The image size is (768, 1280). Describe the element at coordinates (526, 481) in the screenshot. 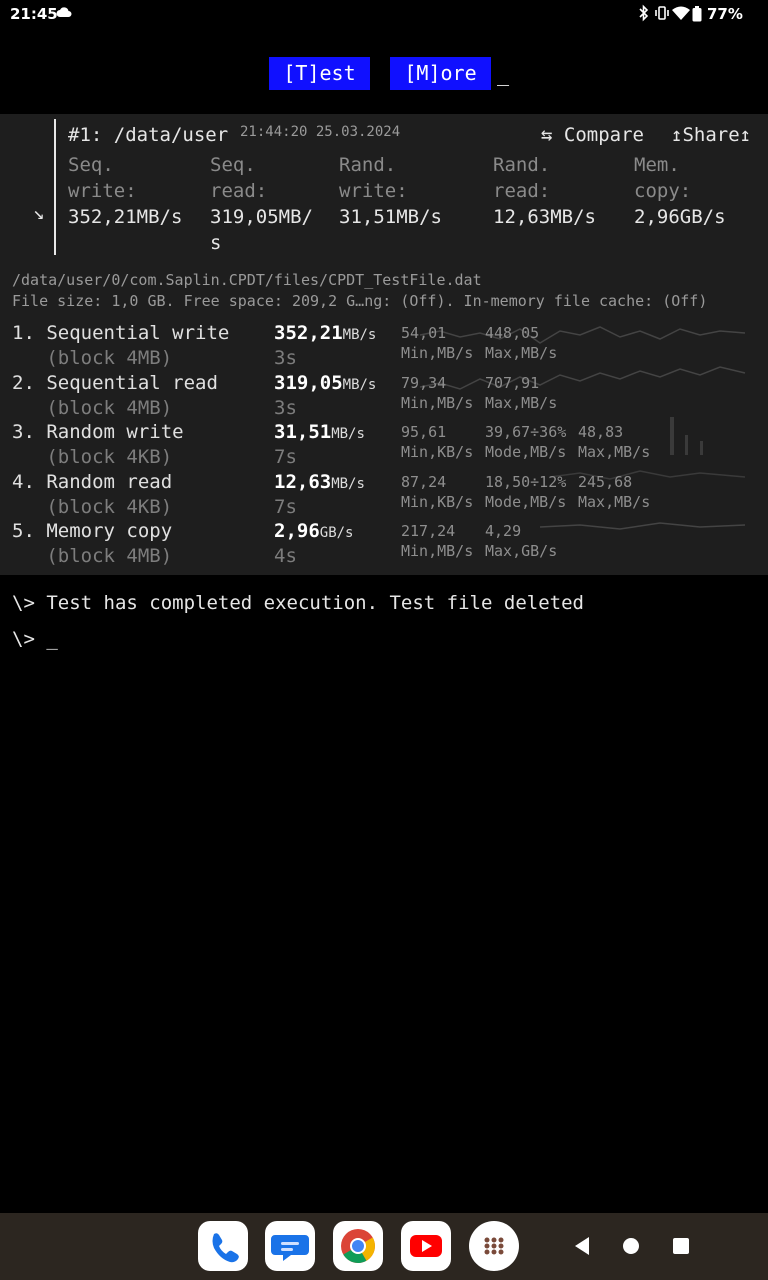

I see `stat-value: 18,50÷12%` at that location.